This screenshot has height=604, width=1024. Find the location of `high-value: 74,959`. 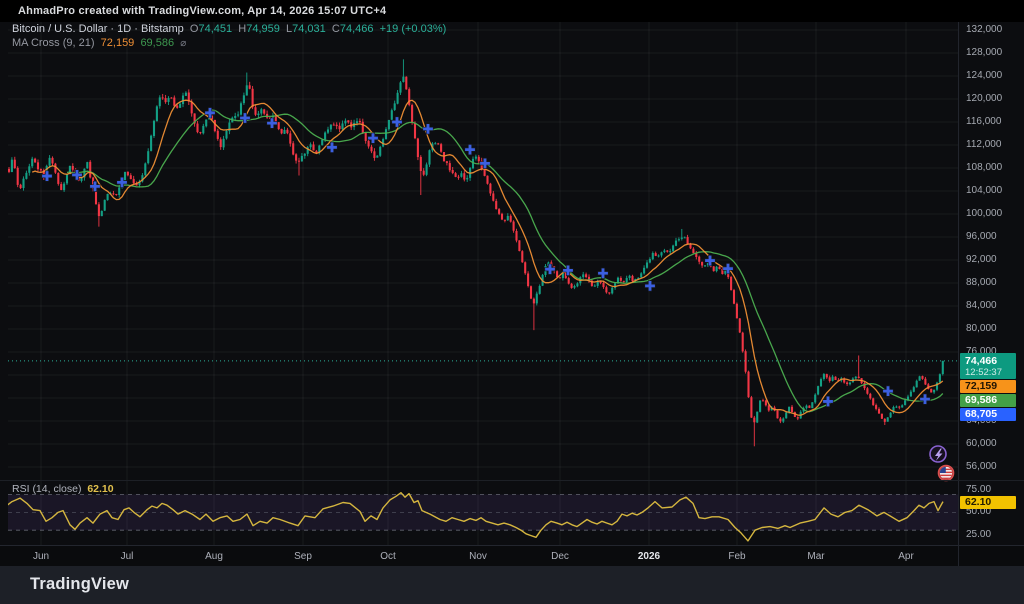

high-value: 74,959 is located at coordinates (263, 29).